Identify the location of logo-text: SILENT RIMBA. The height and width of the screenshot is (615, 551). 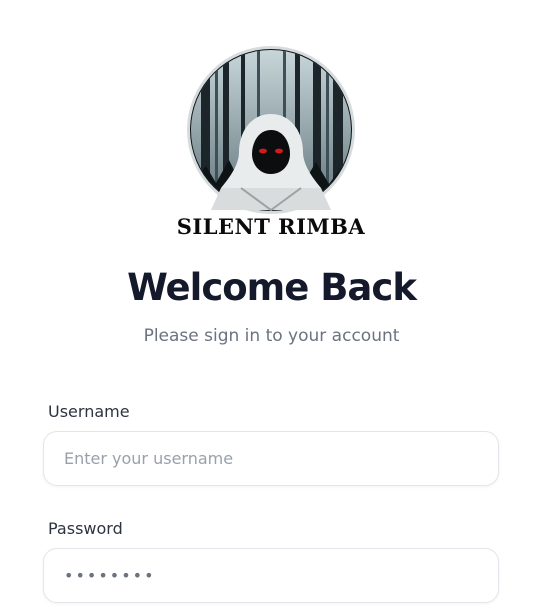
(271, 226).